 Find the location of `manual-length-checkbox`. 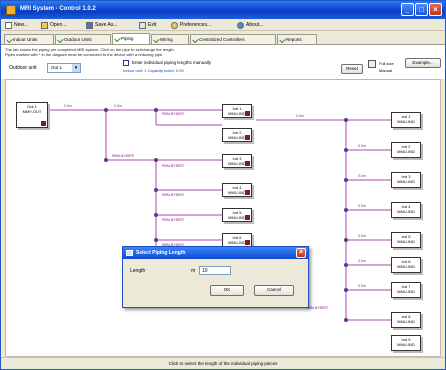

manual-length-checkbox is located at coordinates (126, 63).